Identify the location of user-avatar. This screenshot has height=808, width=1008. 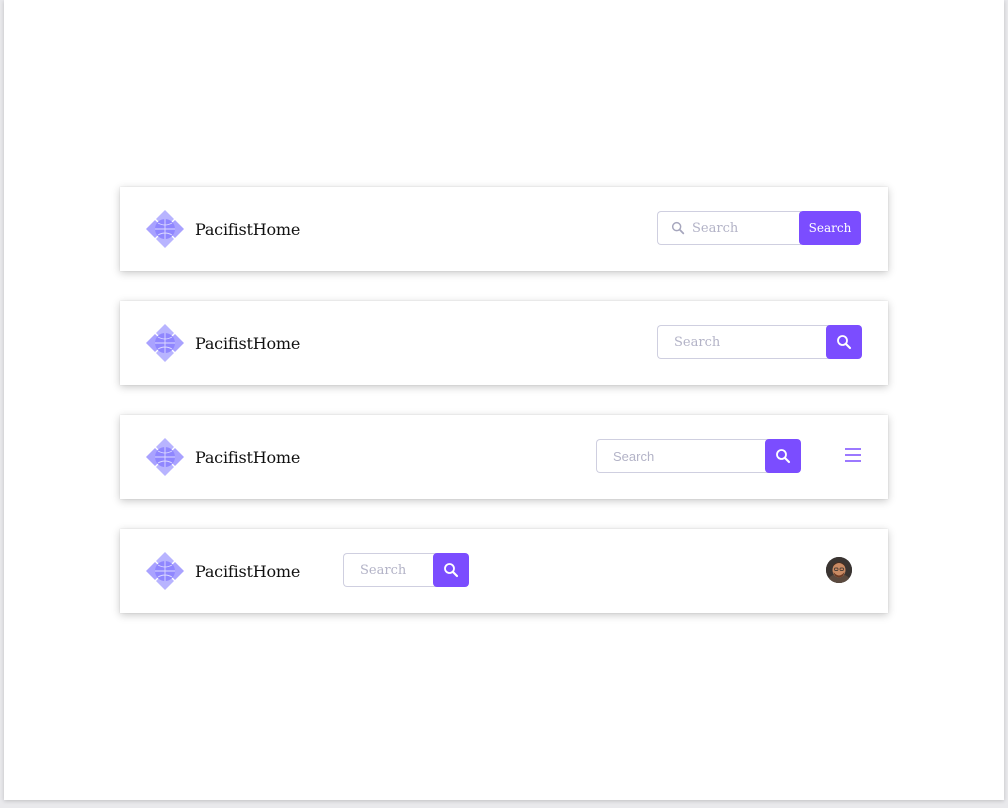
(839, 570).